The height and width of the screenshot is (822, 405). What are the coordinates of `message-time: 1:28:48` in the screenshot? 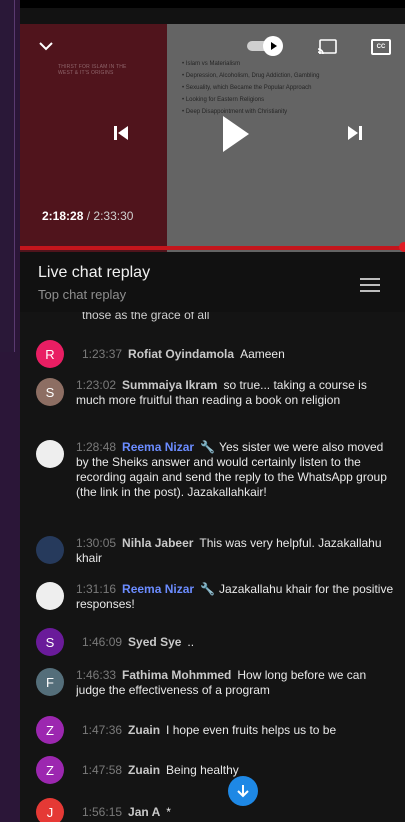 It's located at (96, 447).